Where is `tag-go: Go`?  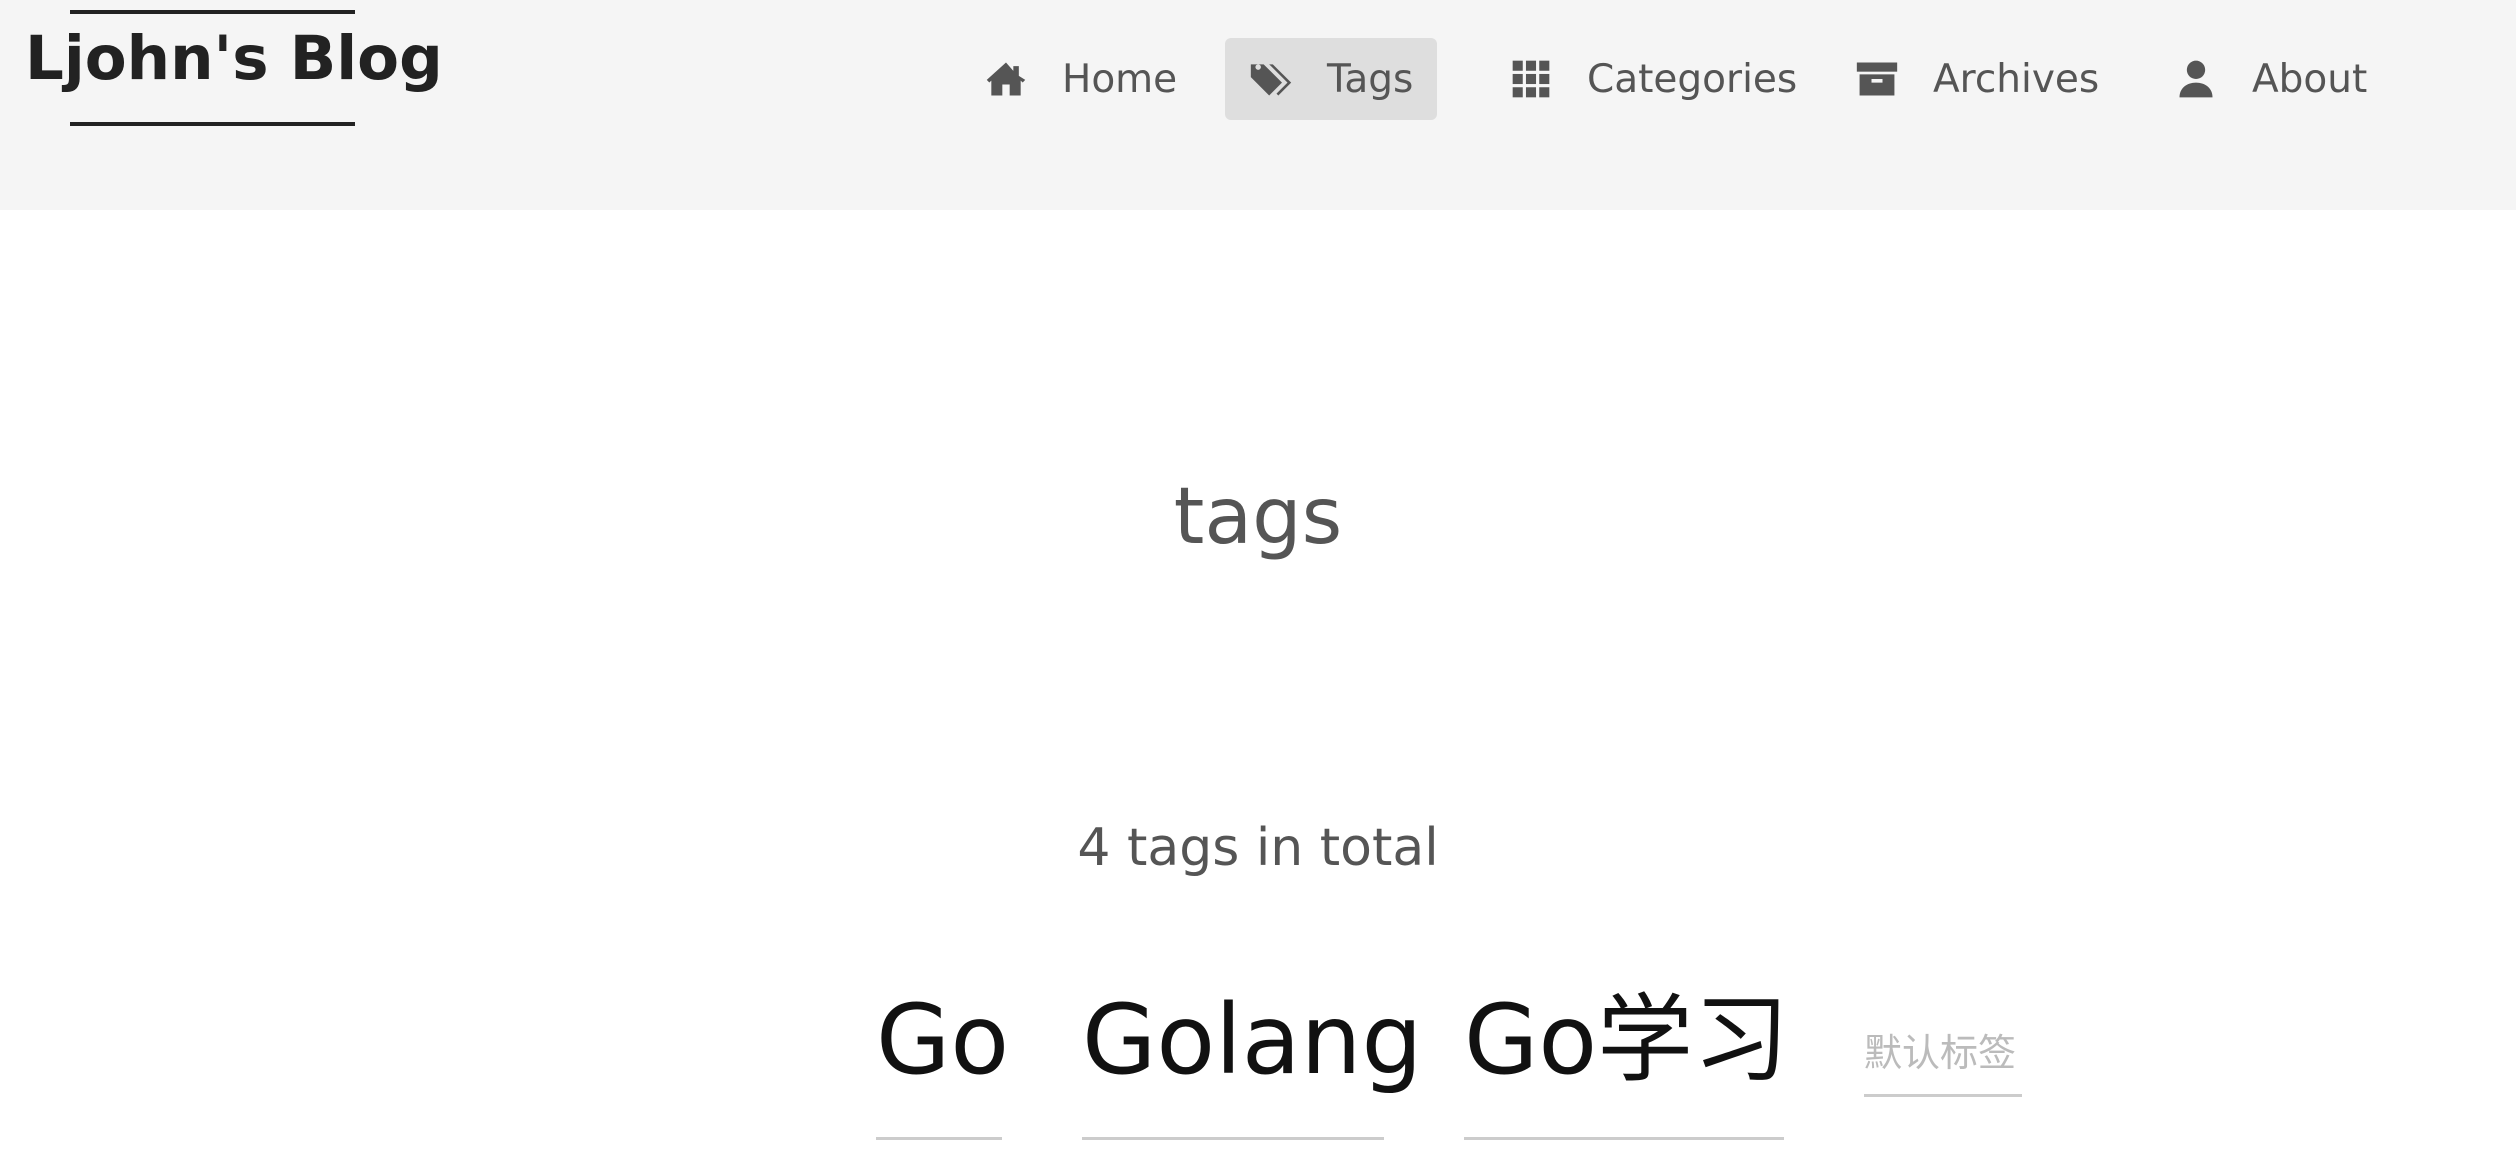
tag-go: Go is located at coordinates (942, 1040).